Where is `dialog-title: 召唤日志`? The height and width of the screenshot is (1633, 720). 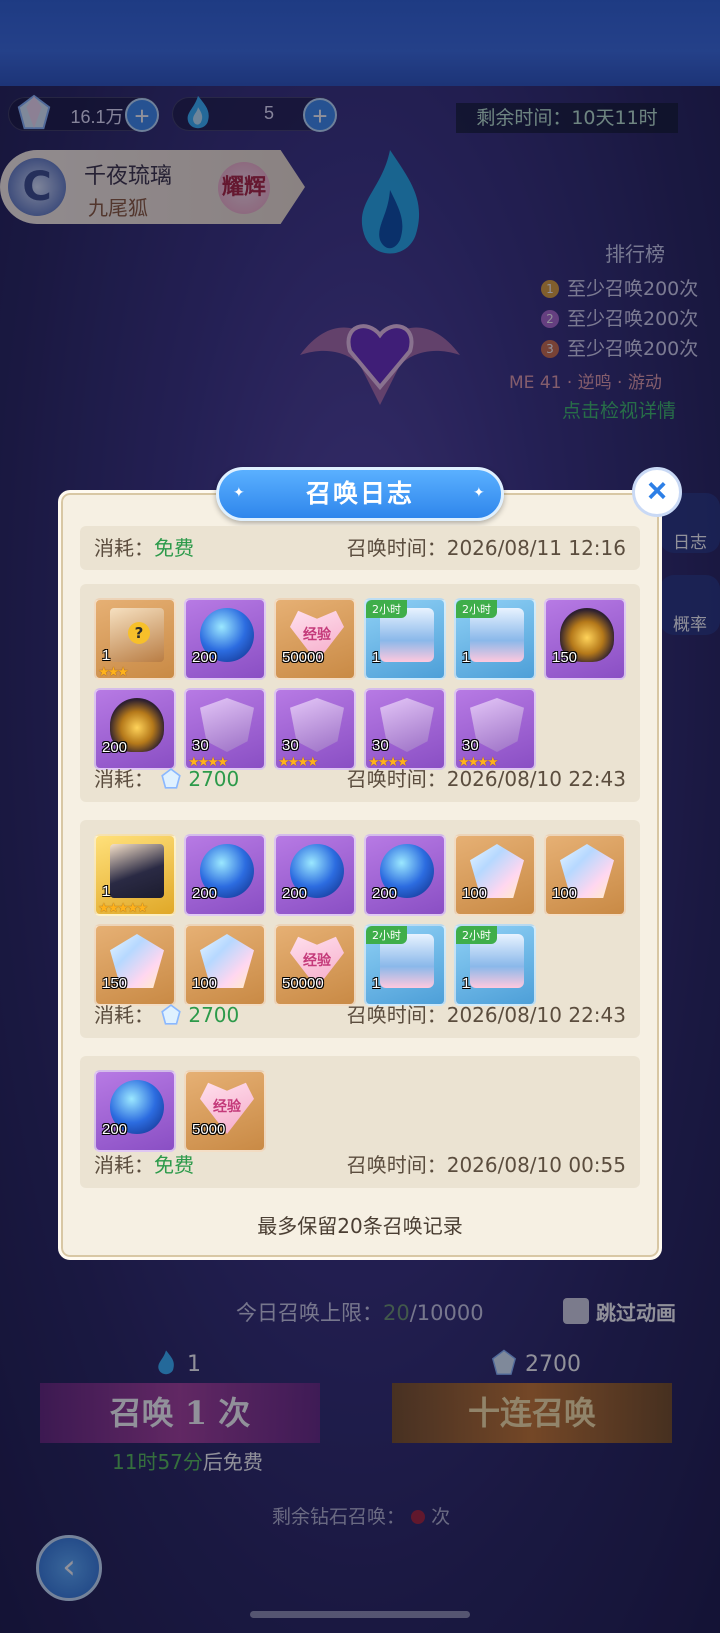 dialog-title: 召唤日志 is located at coordinates (359, 493).